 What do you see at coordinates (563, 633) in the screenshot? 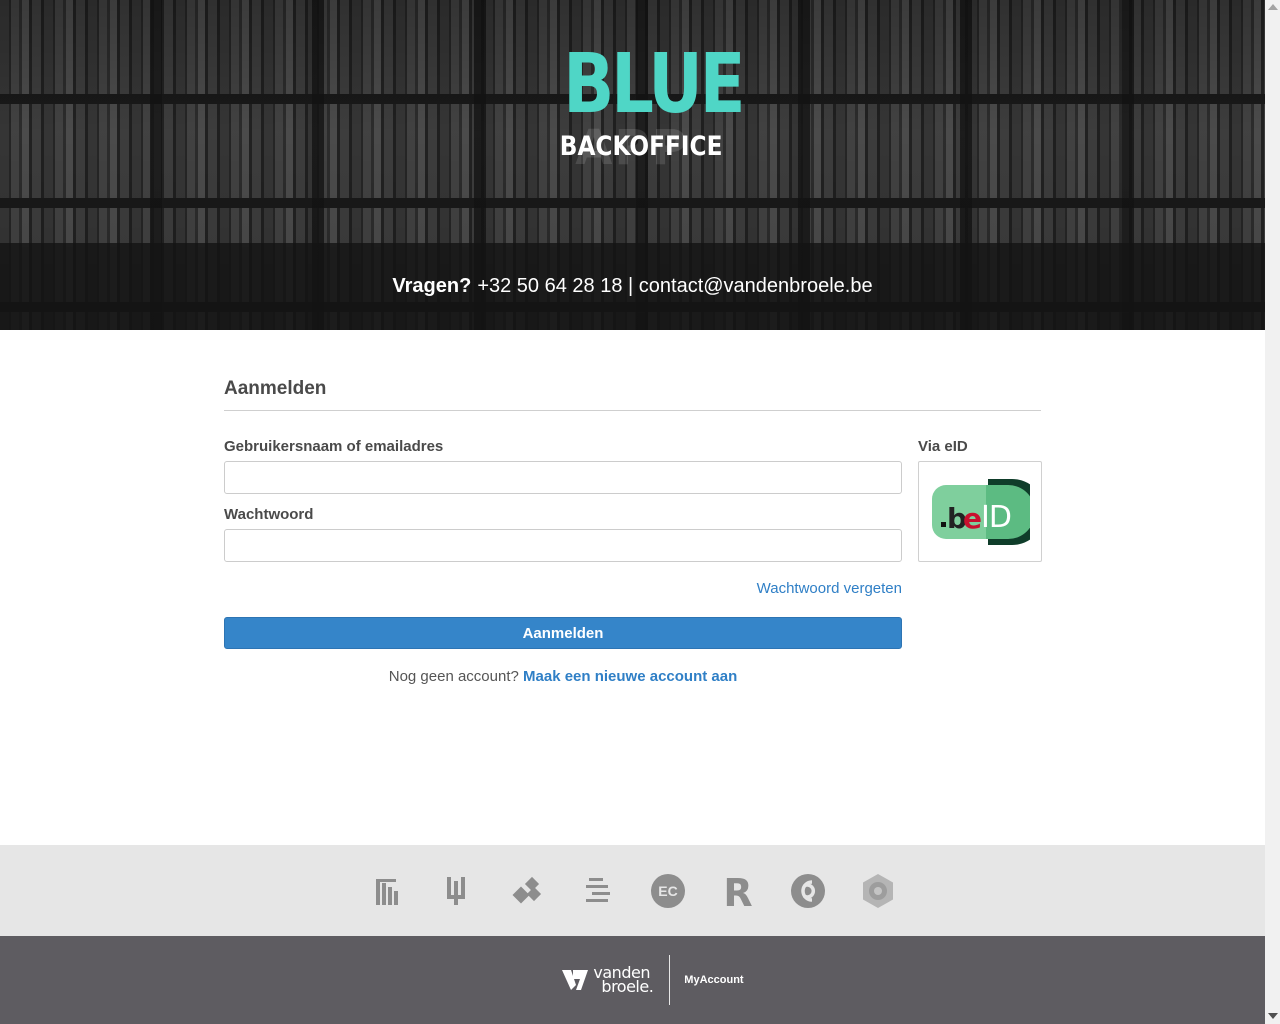
I see `login-submit-button: Aanmelden` at bounding box center [563, 633].